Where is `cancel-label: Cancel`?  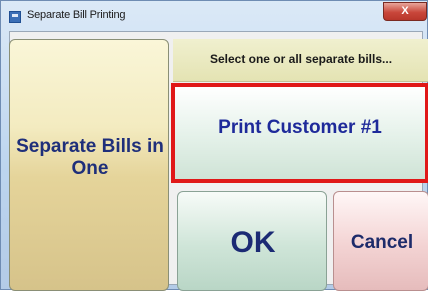 cancel-label: Cancel is located at coordinates (382, 242).